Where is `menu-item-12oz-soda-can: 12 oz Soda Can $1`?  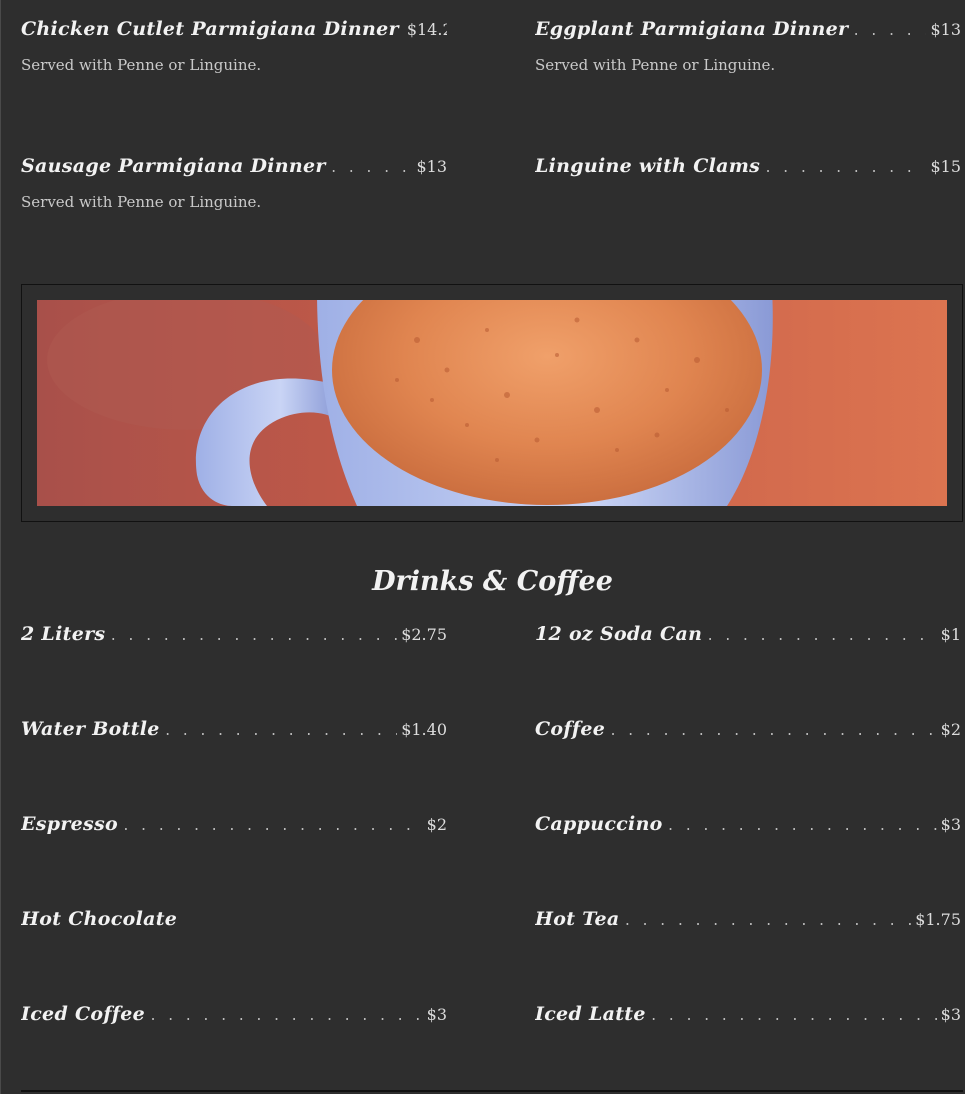
menu-item-12oz-soda-can: 12 oz Soda Can $1 is located at coordinates (748, 634).